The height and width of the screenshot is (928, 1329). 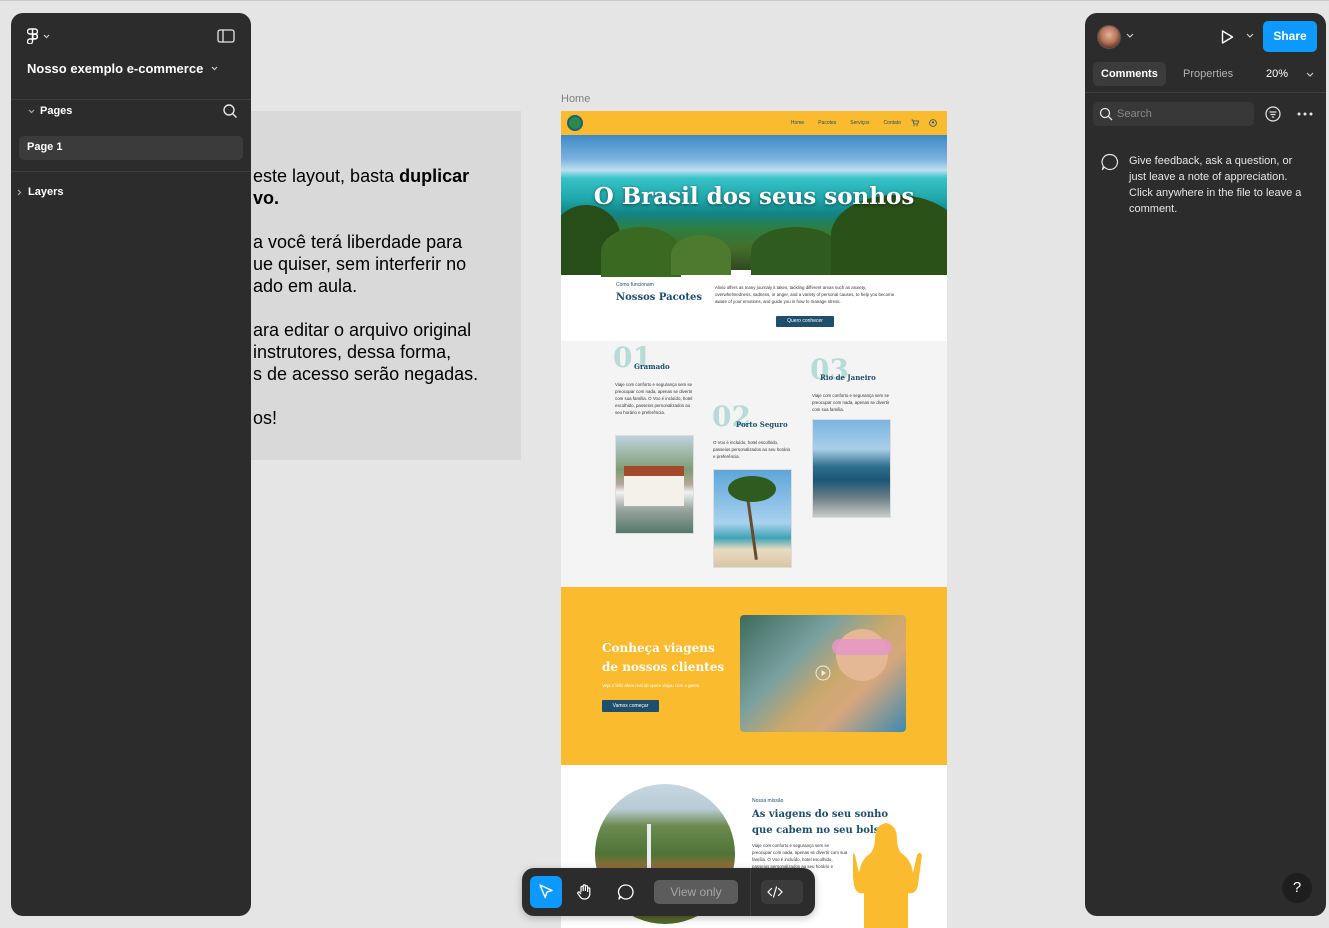 I want to click on package-name: Rio de Janeiro, so click(x=848, y=377).